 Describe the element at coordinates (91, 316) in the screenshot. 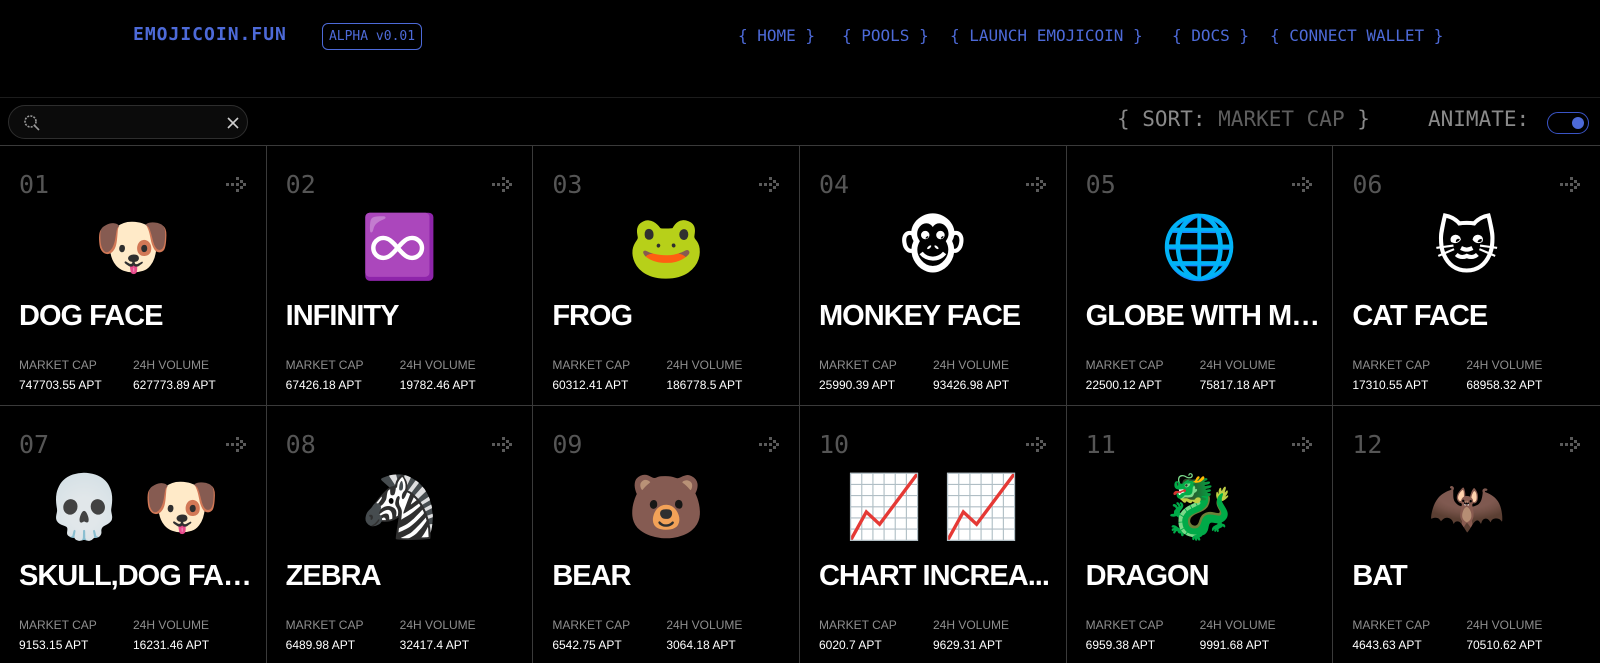

I see `coin-name: DOG FACE` at that location.